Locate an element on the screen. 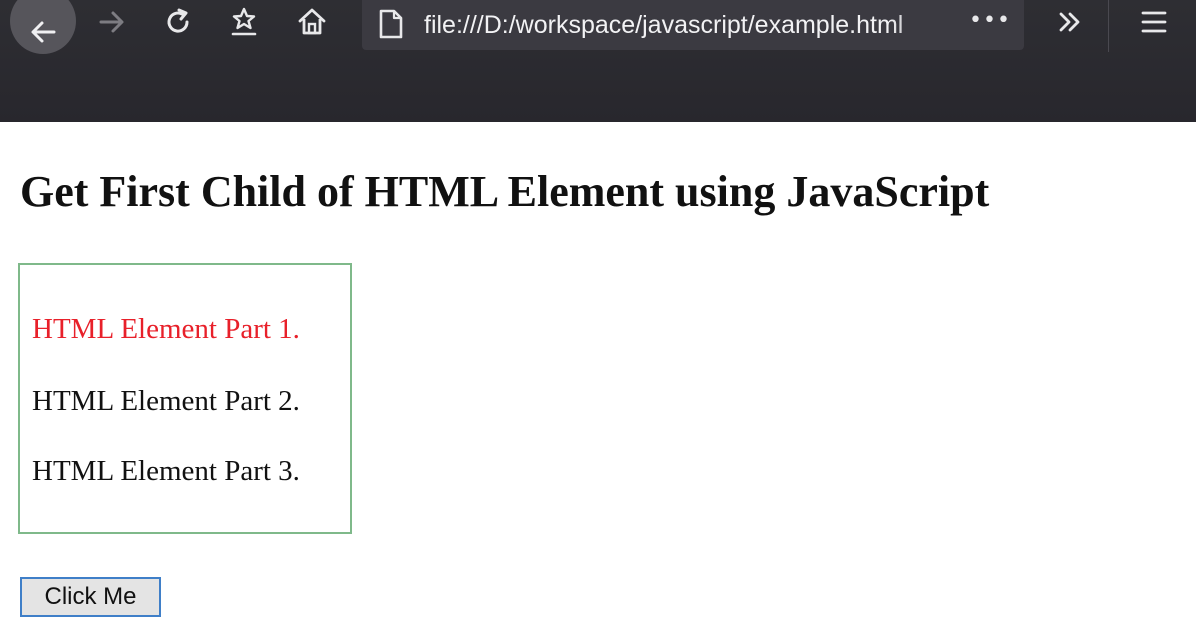 Image resolution: width=1196 pixels, height=628 pixels. forward-button is located at coordinates (112, 22).